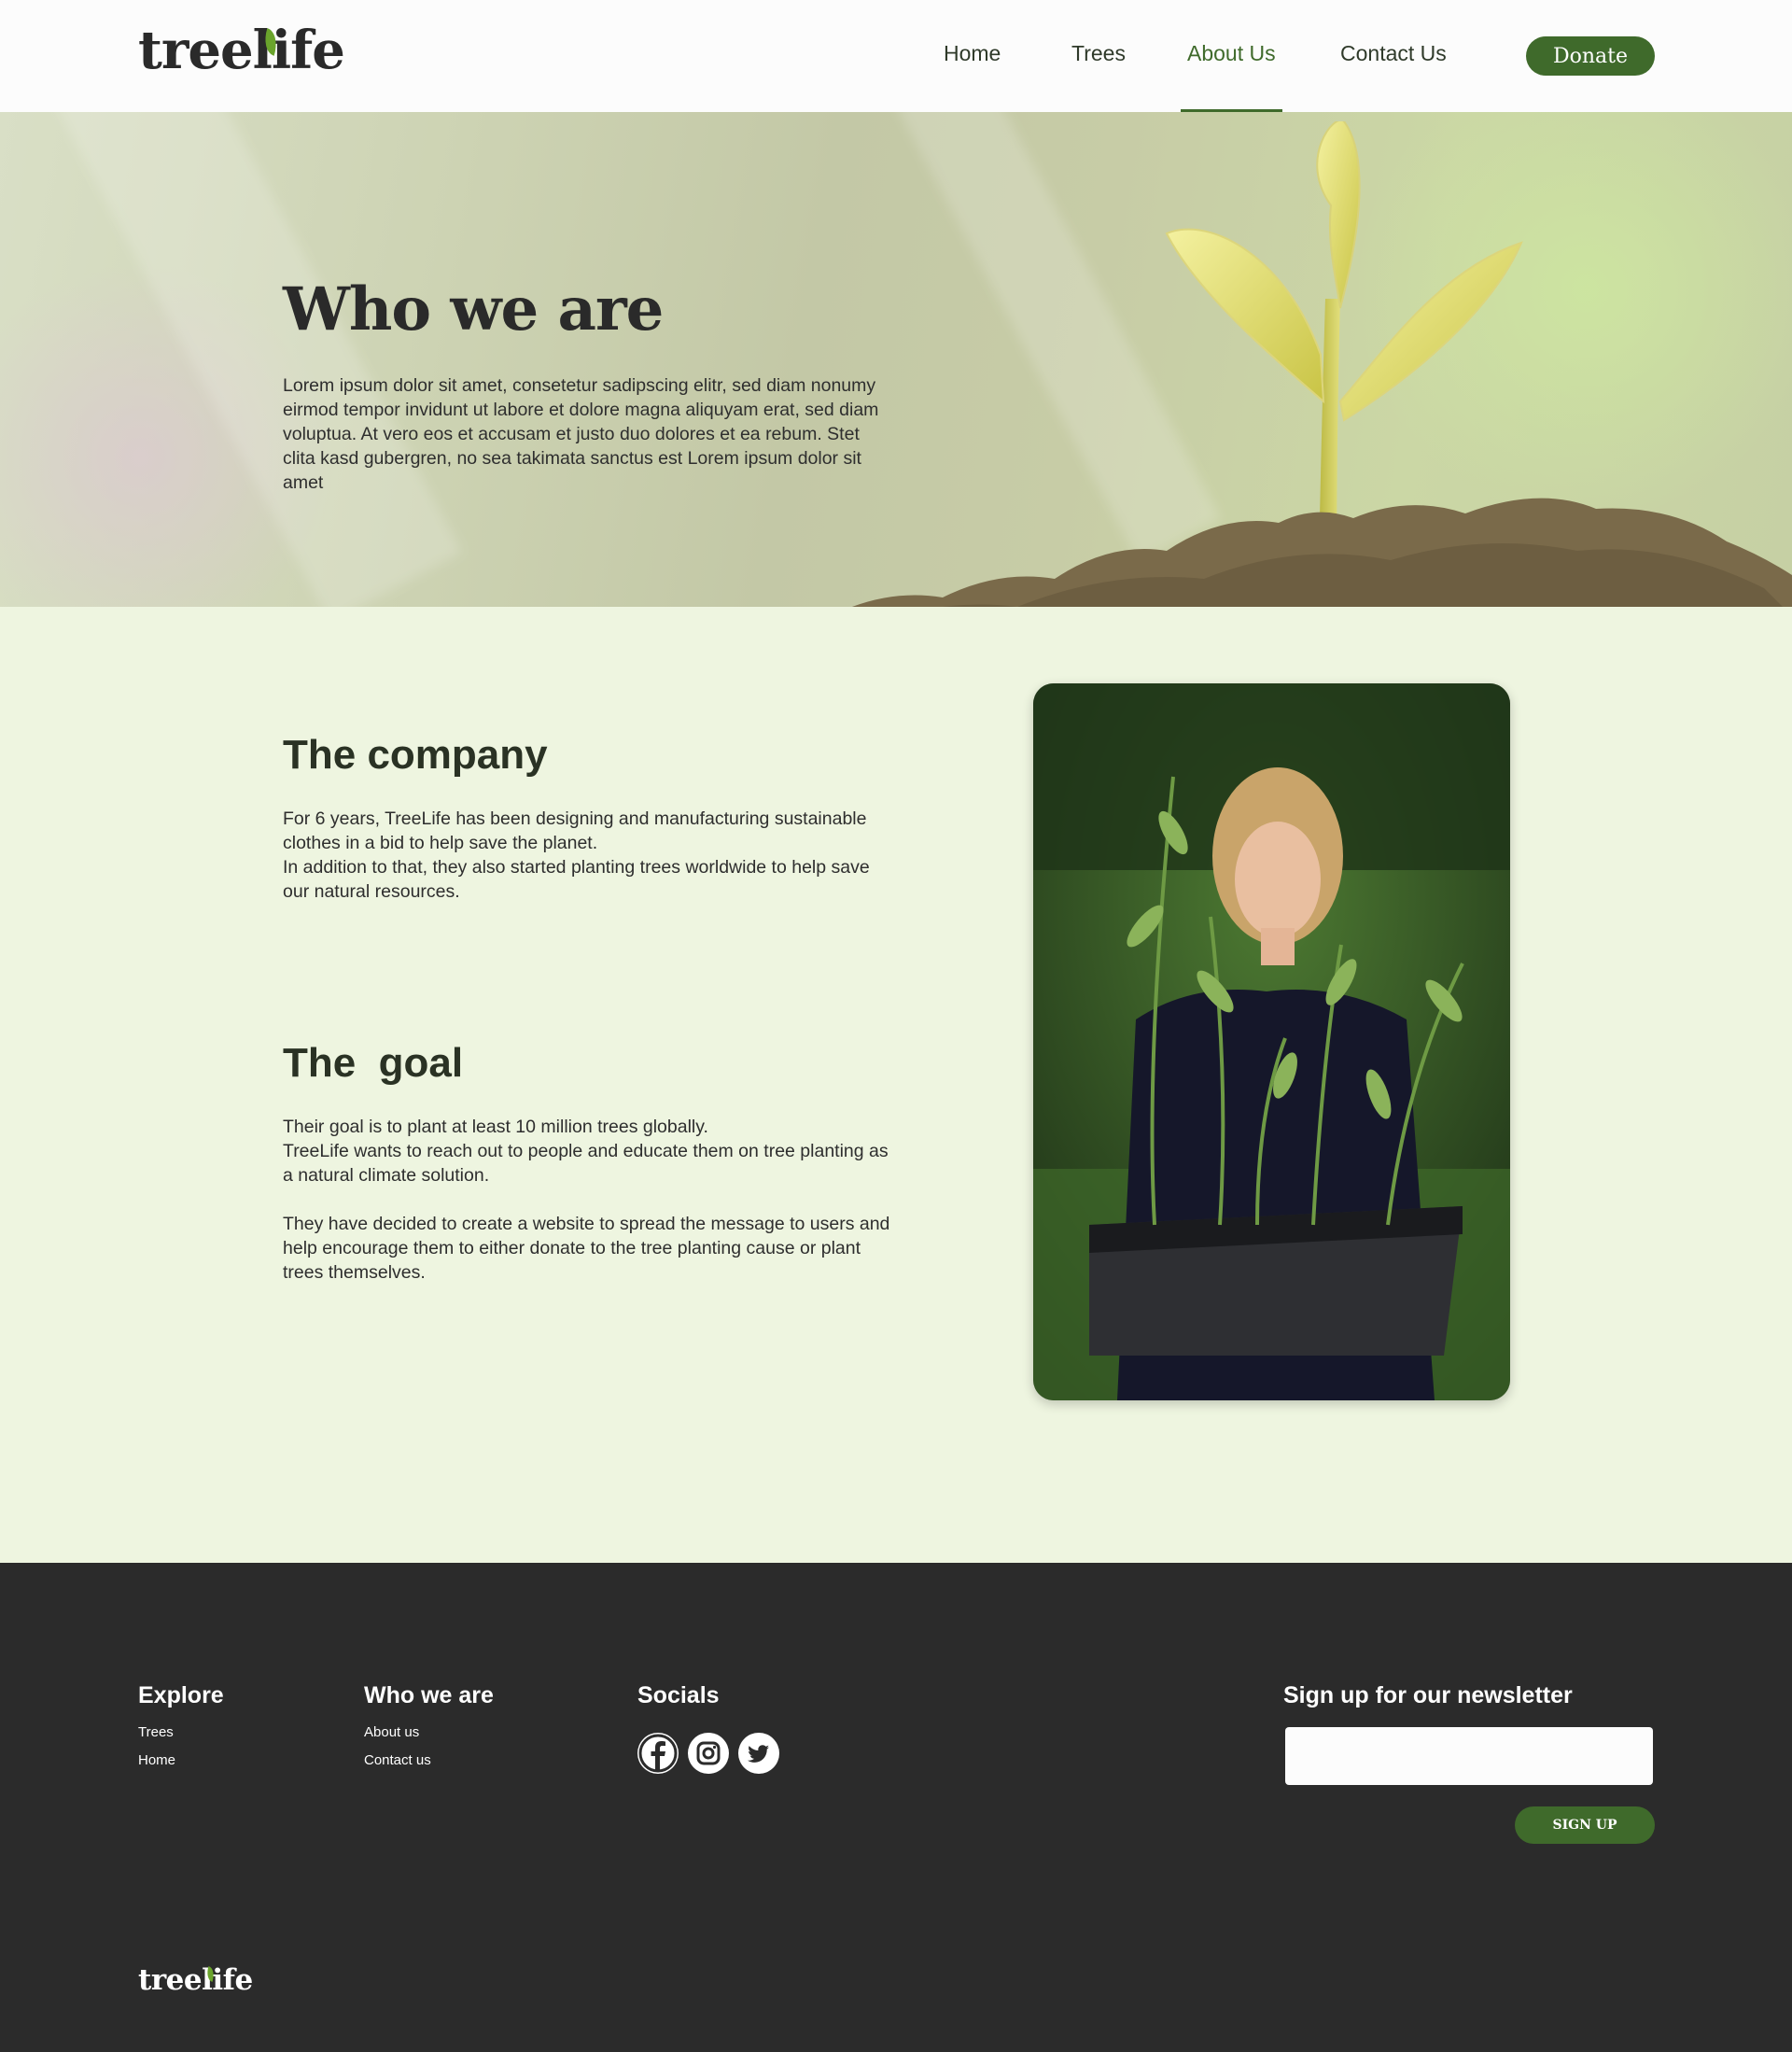 The height and width of the screenshot is (2052, 1792). Describe the element at coordinates (1231, 54) in the screenshot. I see `nav-item-about-us: About Us` at that location.